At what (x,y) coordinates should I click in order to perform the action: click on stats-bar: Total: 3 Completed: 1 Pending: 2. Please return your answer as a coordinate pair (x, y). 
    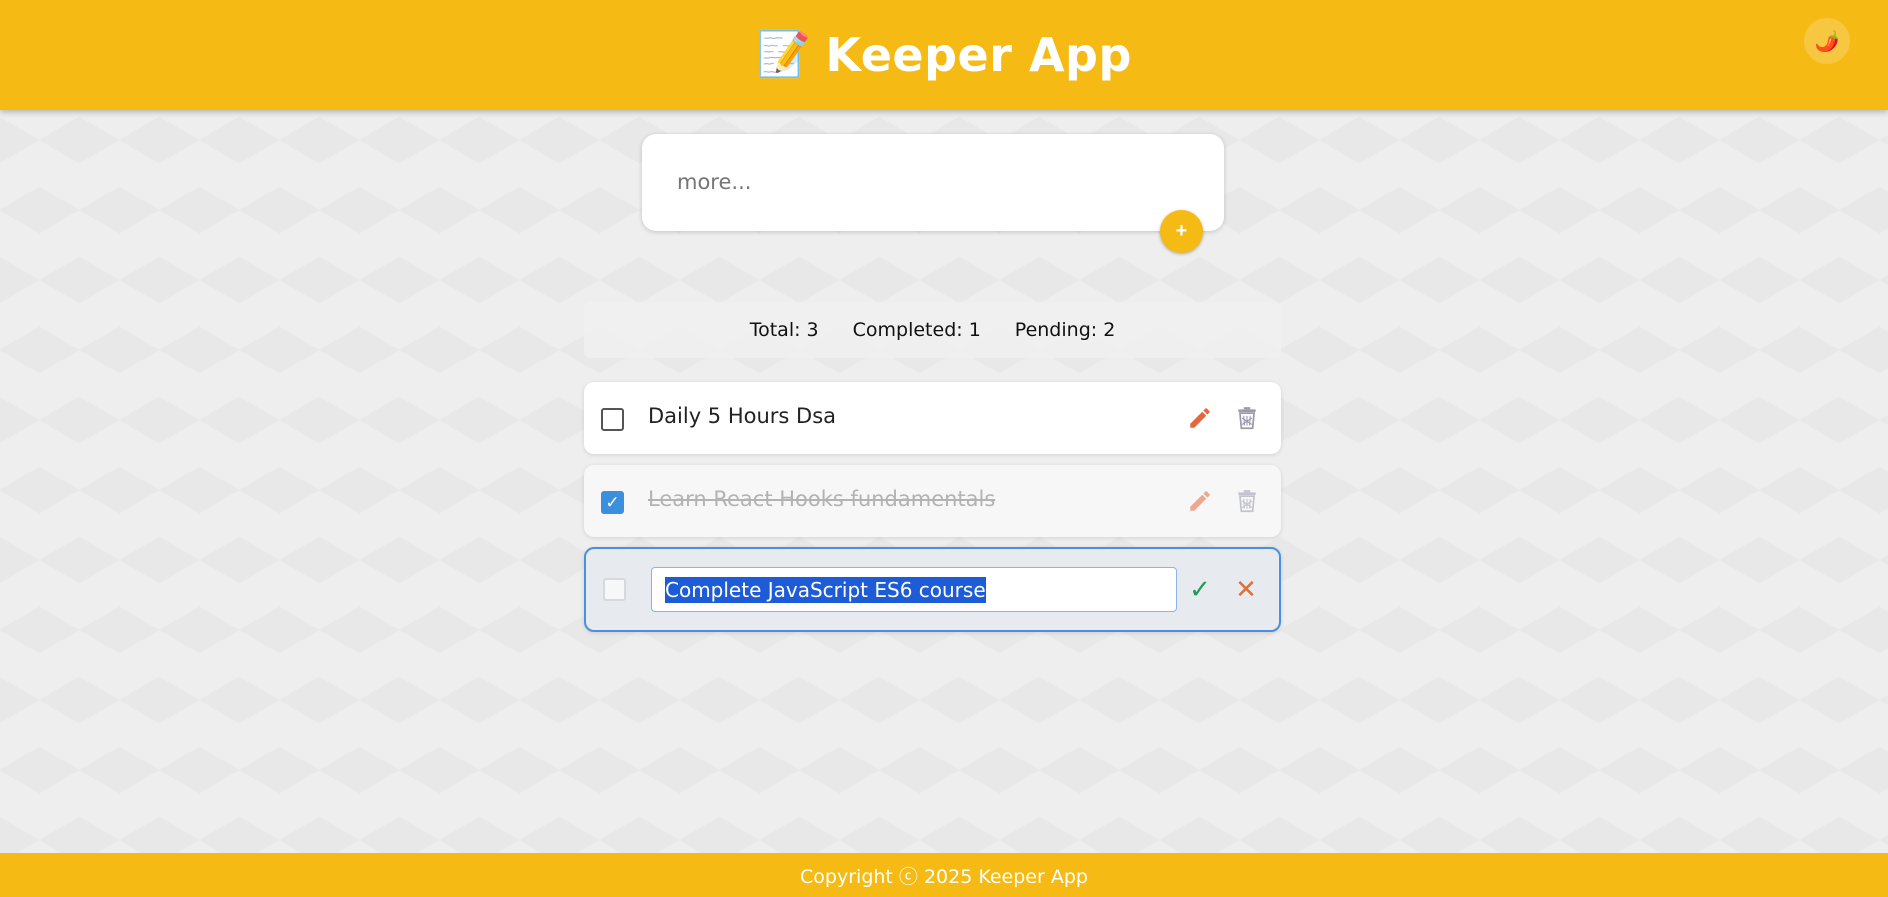
    Looking at the image, I should click on (932, 330).